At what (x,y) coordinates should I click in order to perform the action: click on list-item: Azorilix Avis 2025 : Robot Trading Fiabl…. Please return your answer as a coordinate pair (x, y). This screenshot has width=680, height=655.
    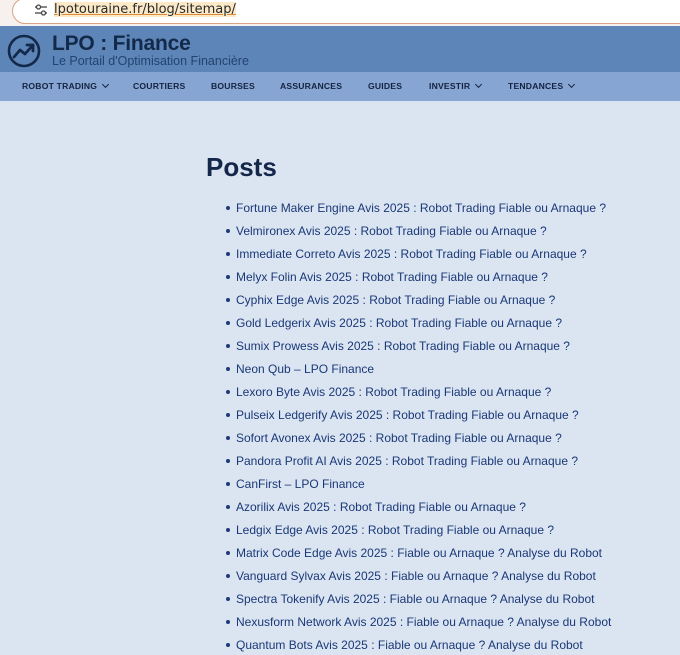
    Looking at the image, I should click on (418, 507).